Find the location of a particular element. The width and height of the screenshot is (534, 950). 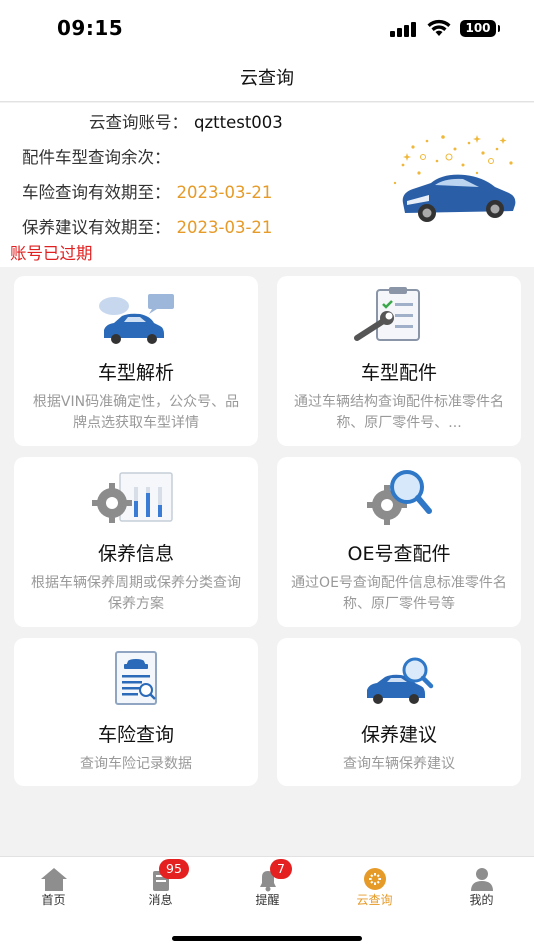

card-title: 车型配件 is located at coordinates (398, 373).